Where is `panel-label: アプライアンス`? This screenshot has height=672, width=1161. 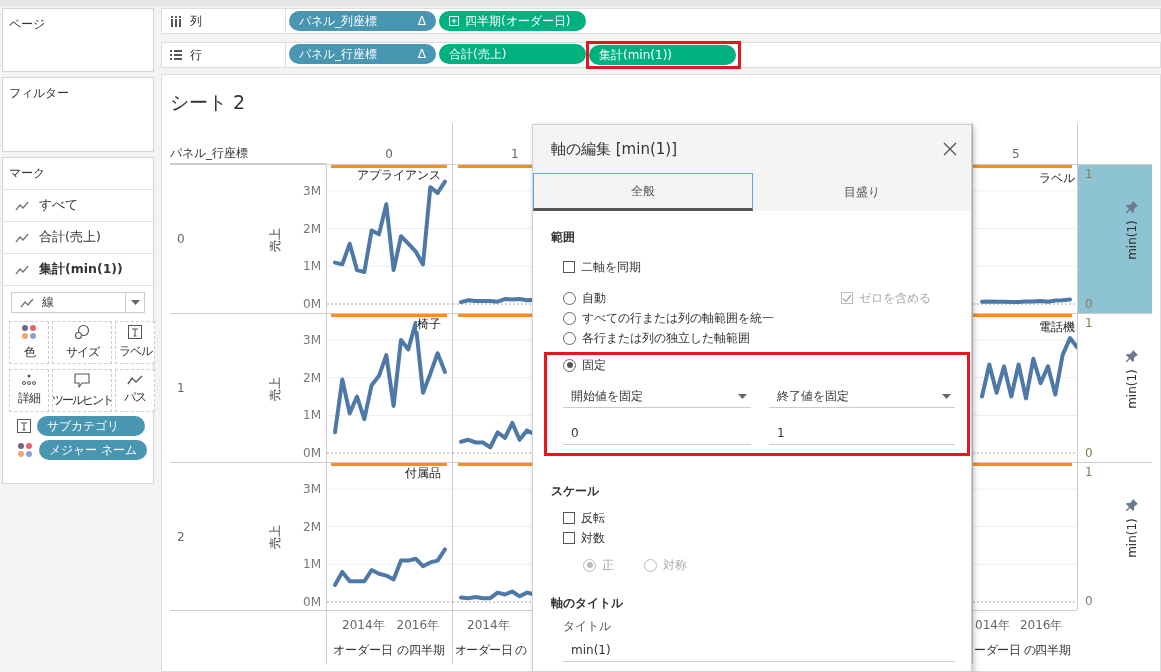
panel-label: アプライアンス is located at coordinates (399, 175).